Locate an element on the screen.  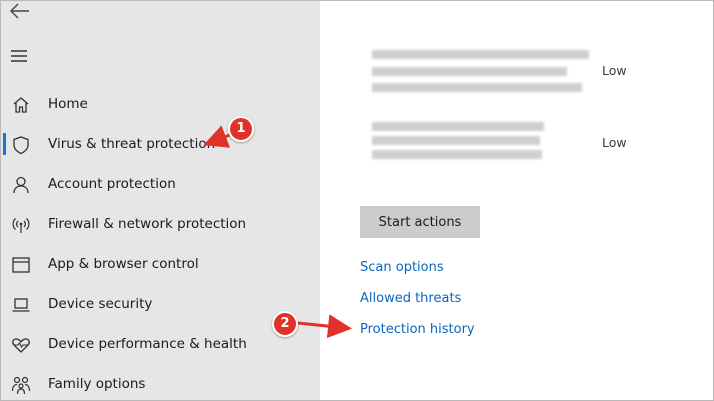
sidebar-item-device-performance-health: Device performance & health is located at coordinates (160, 344).